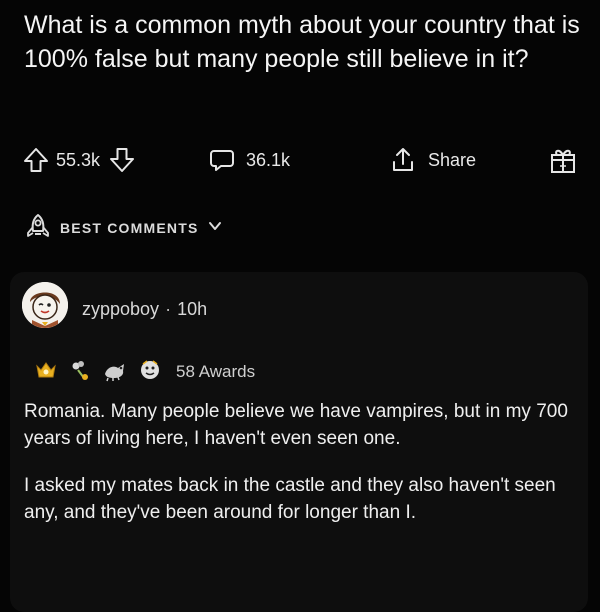  What do you see at coordinates (192, 309) in the screenshot?
I see `comment-age: 10h` at bounding box center [192, 309].